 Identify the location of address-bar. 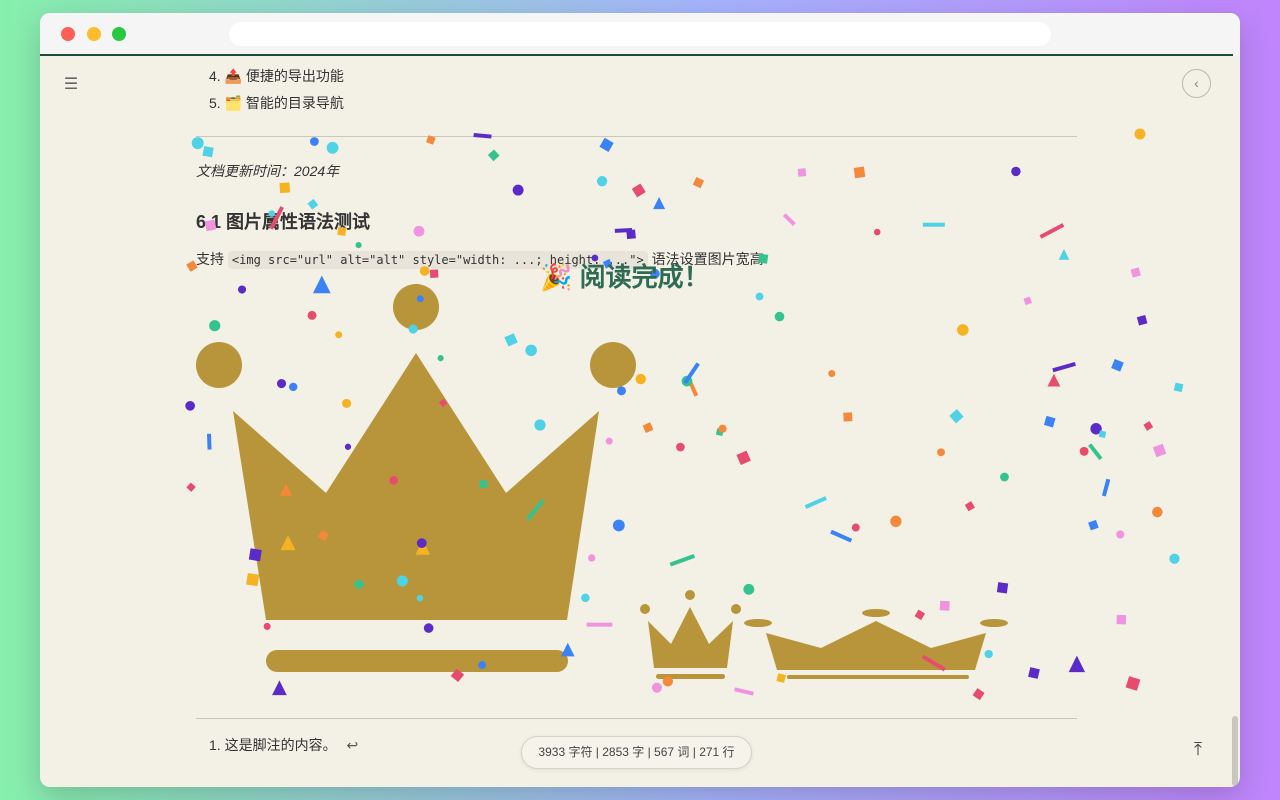
(640, 34).